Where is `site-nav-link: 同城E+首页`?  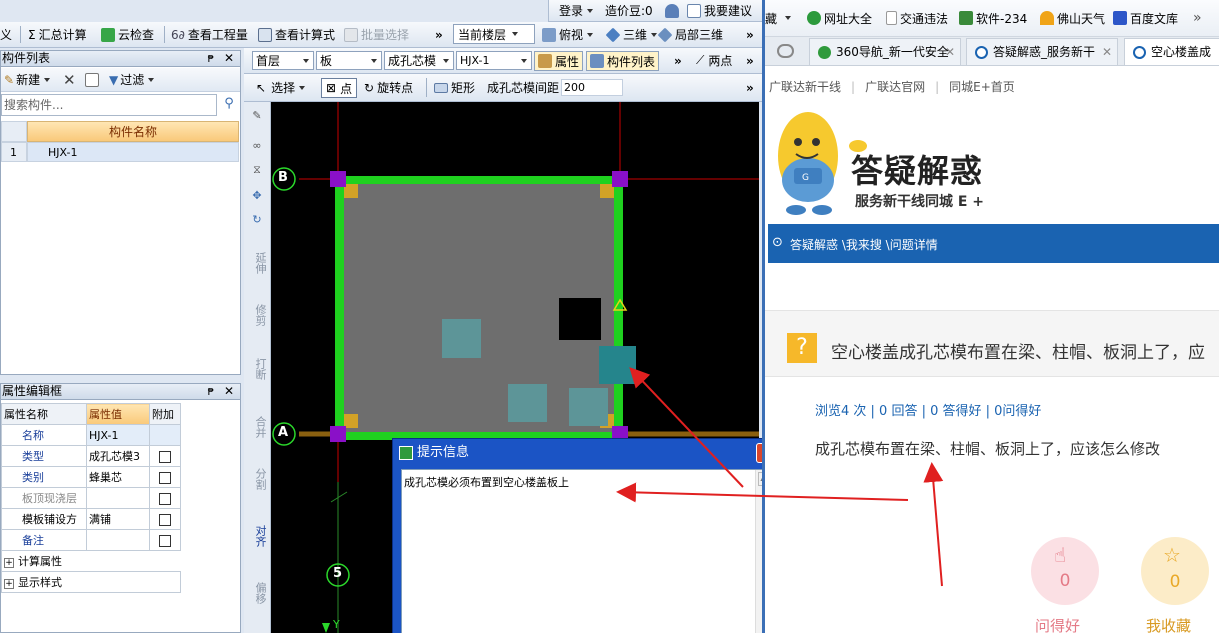 site-nav-link: 同城E+首页 is located at coordinates (982, 87).